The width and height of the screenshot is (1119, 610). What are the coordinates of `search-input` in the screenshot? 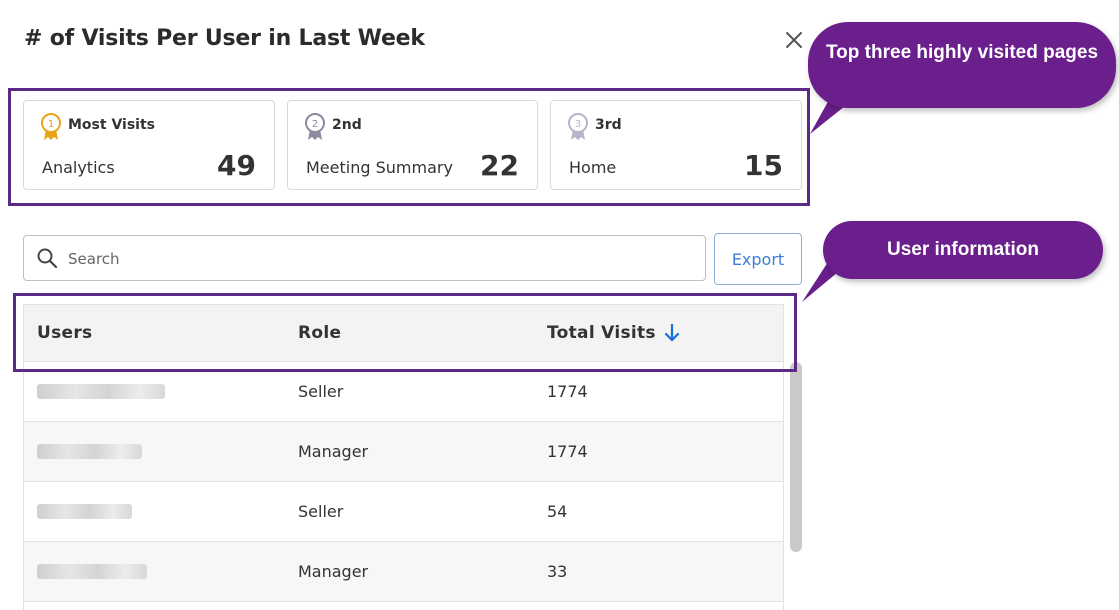 It's located at (378, 259).